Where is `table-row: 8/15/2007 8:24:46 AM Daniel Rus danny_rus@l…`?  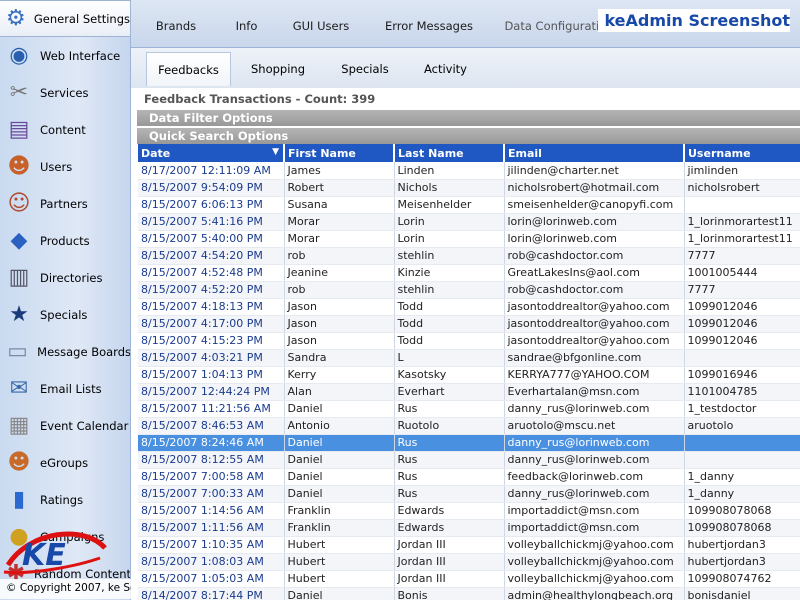
table-row: 8/15/2007 8:24:46 AM Daniel Rus danny_rus@l… is located at coordinates (469, 443).